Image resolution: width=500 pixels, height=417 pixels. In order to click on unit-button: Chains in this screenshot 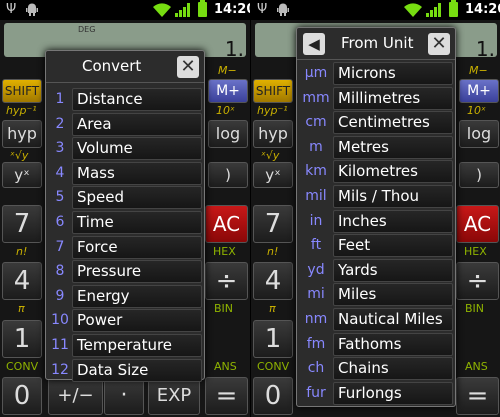, I will do `click(393, 369)`.